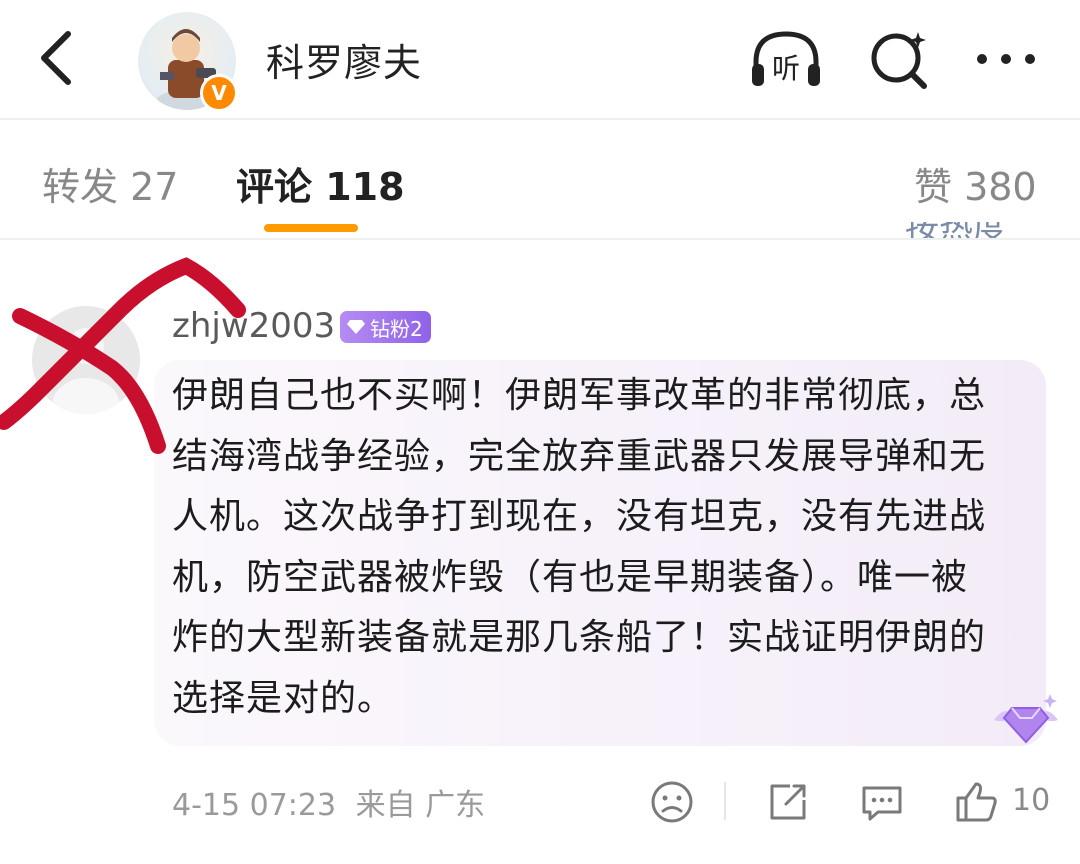  I want to click on comment-meta: 4-15 07:23 来自 广东, so click(328, 802).